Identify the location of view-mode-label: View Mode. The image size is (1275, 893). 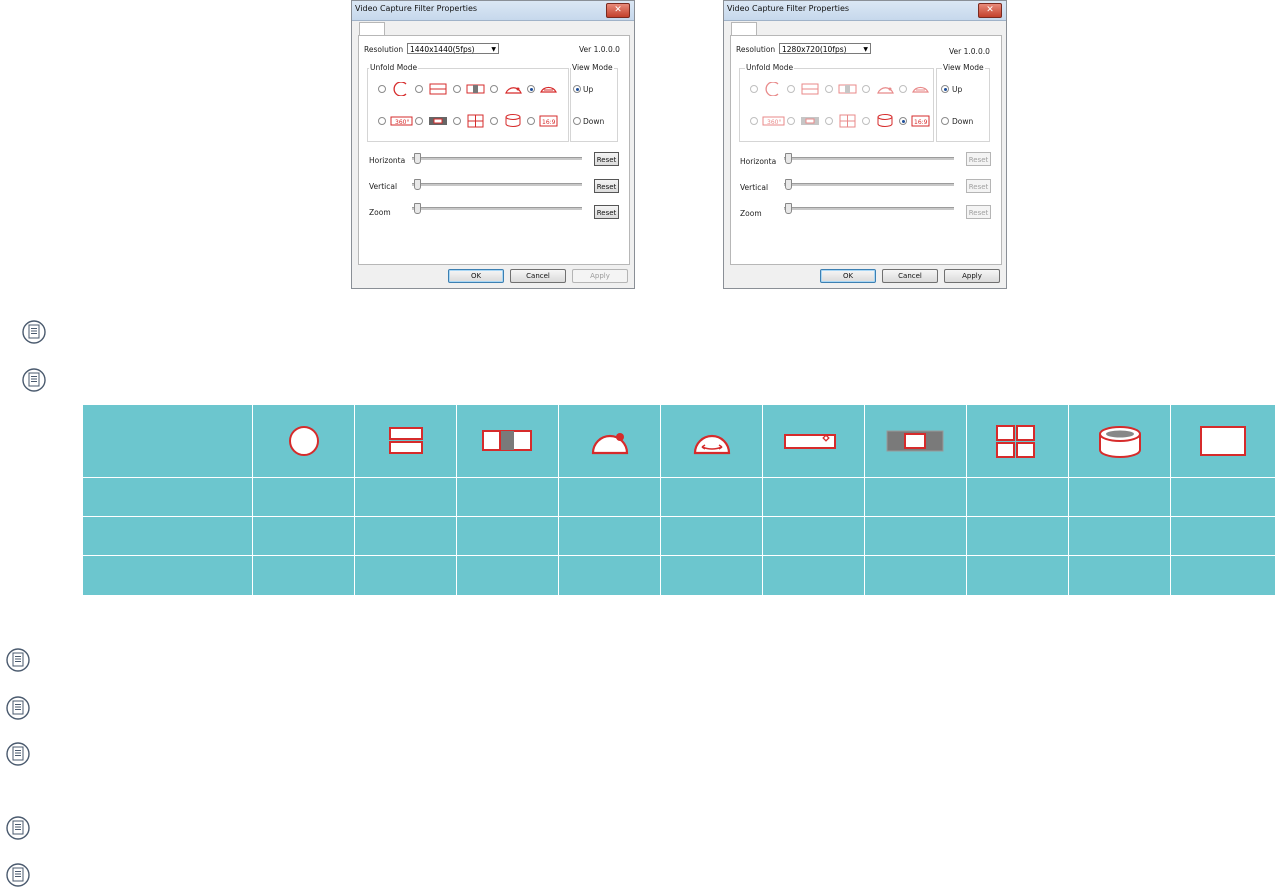
(592, 67).